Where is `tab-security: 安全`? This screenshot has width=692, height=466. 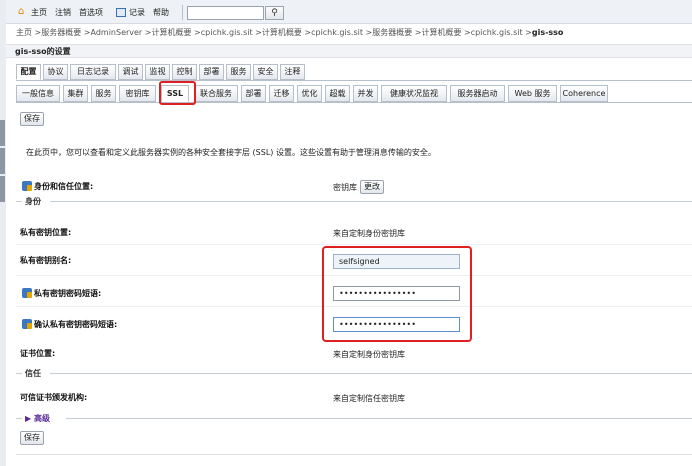
tab-security: 安全 is located at coordinates (265, 72).